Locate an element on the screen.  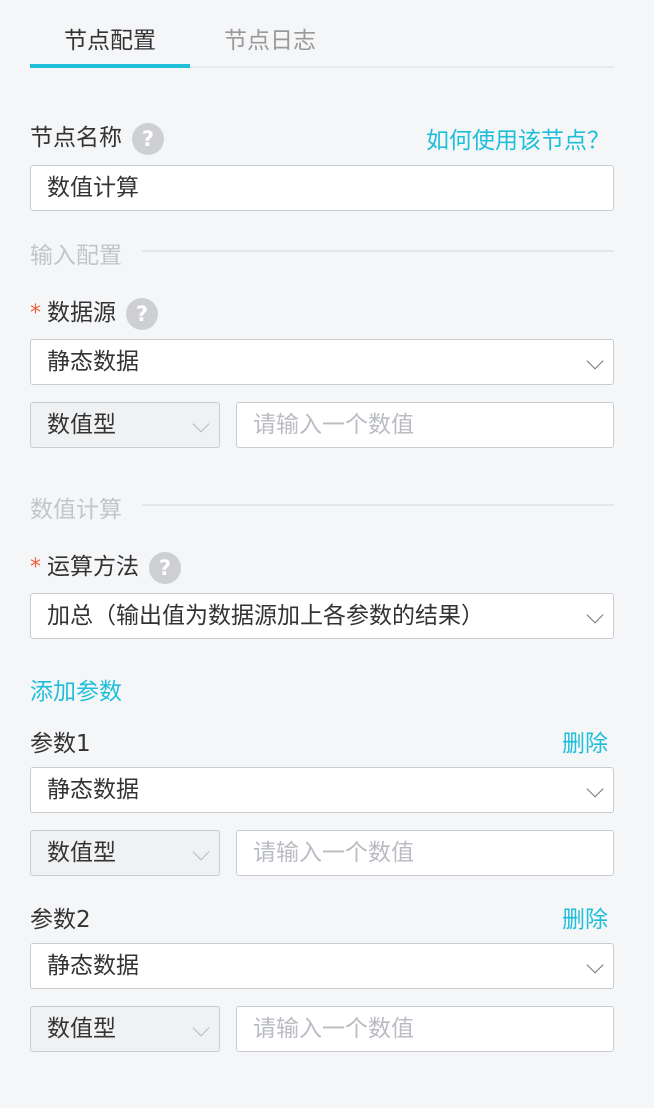
type-selected: 数值型 is located at coordinates (81, 425).